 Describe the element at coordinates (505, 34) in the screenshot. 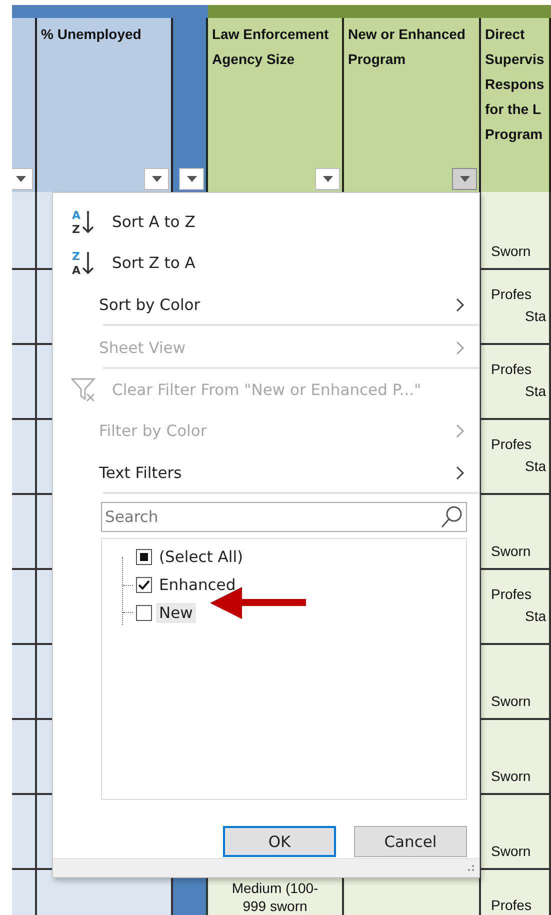

I see `header-label: Direct` at that location.